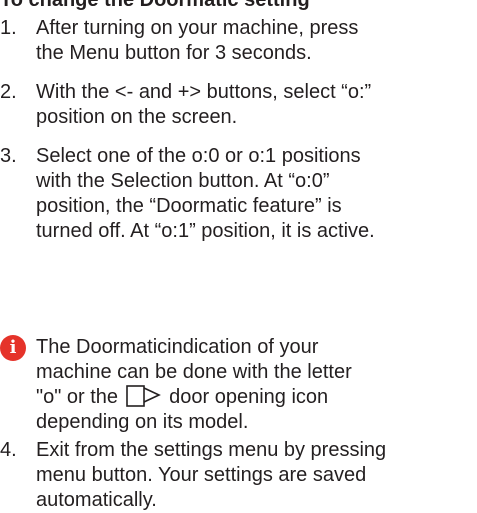 The width and height of the screenshot is (477, 513). Describe the element at coordinates (174, 53) in the screenshot. I see `step-line: the Menu button for 3 seconds.` at that location.